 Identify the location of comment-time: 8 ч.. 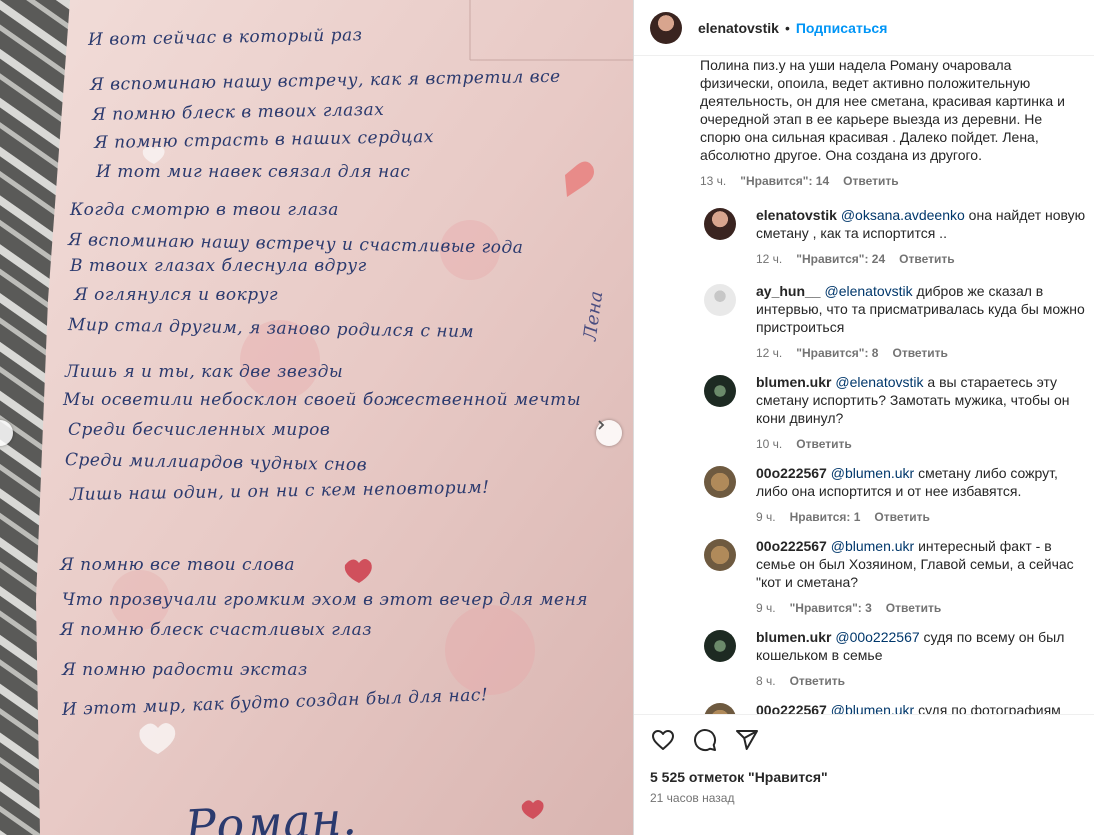
(766, 681).